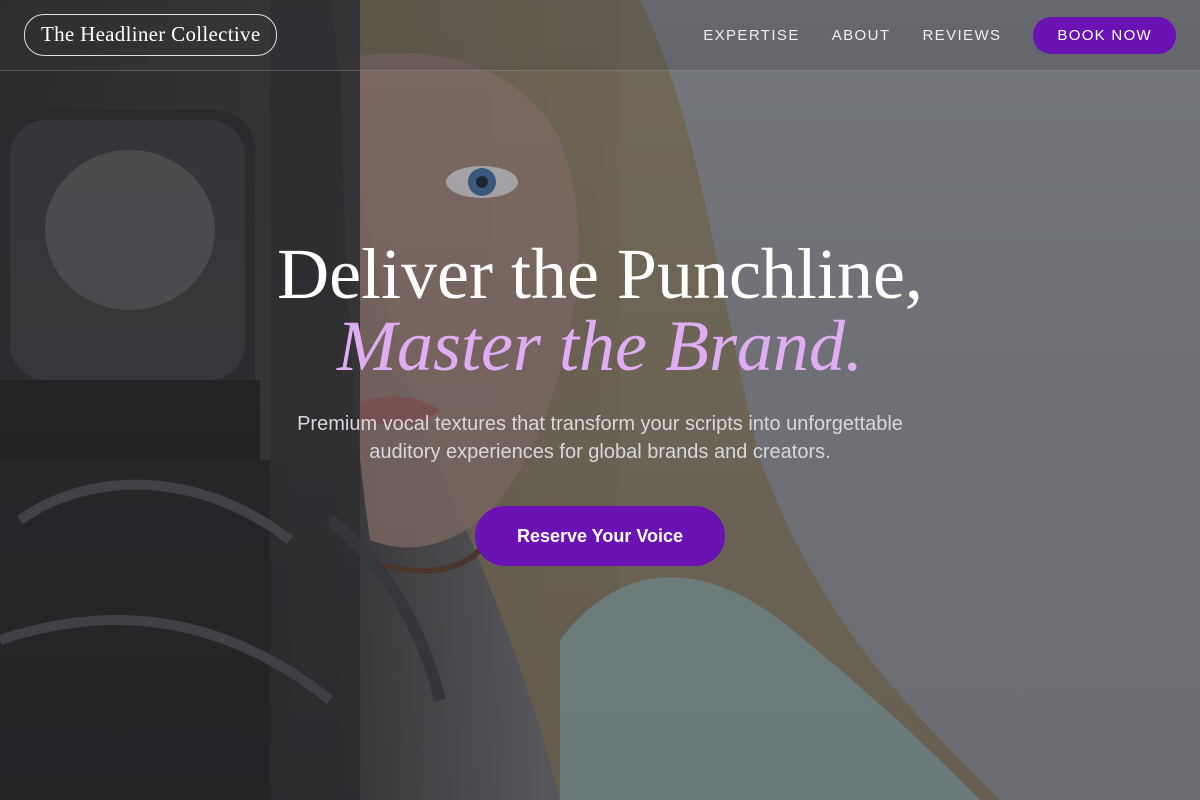 The image size is (1200, 800). I want to click on main-nav: EXPERTISE ABOUT REVIEWS BOOK NOW, so click(939, 35).